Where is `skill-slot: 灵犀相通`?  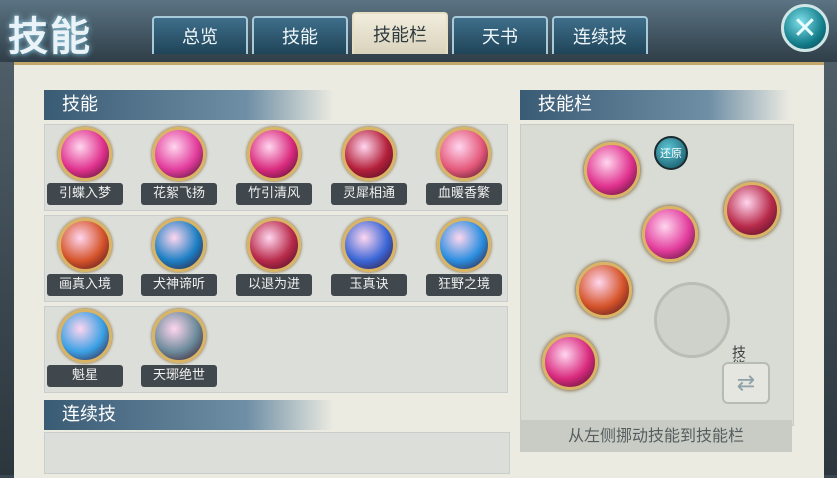
skill-slot: 灵犀相通 is located at coordinates (369, 167).